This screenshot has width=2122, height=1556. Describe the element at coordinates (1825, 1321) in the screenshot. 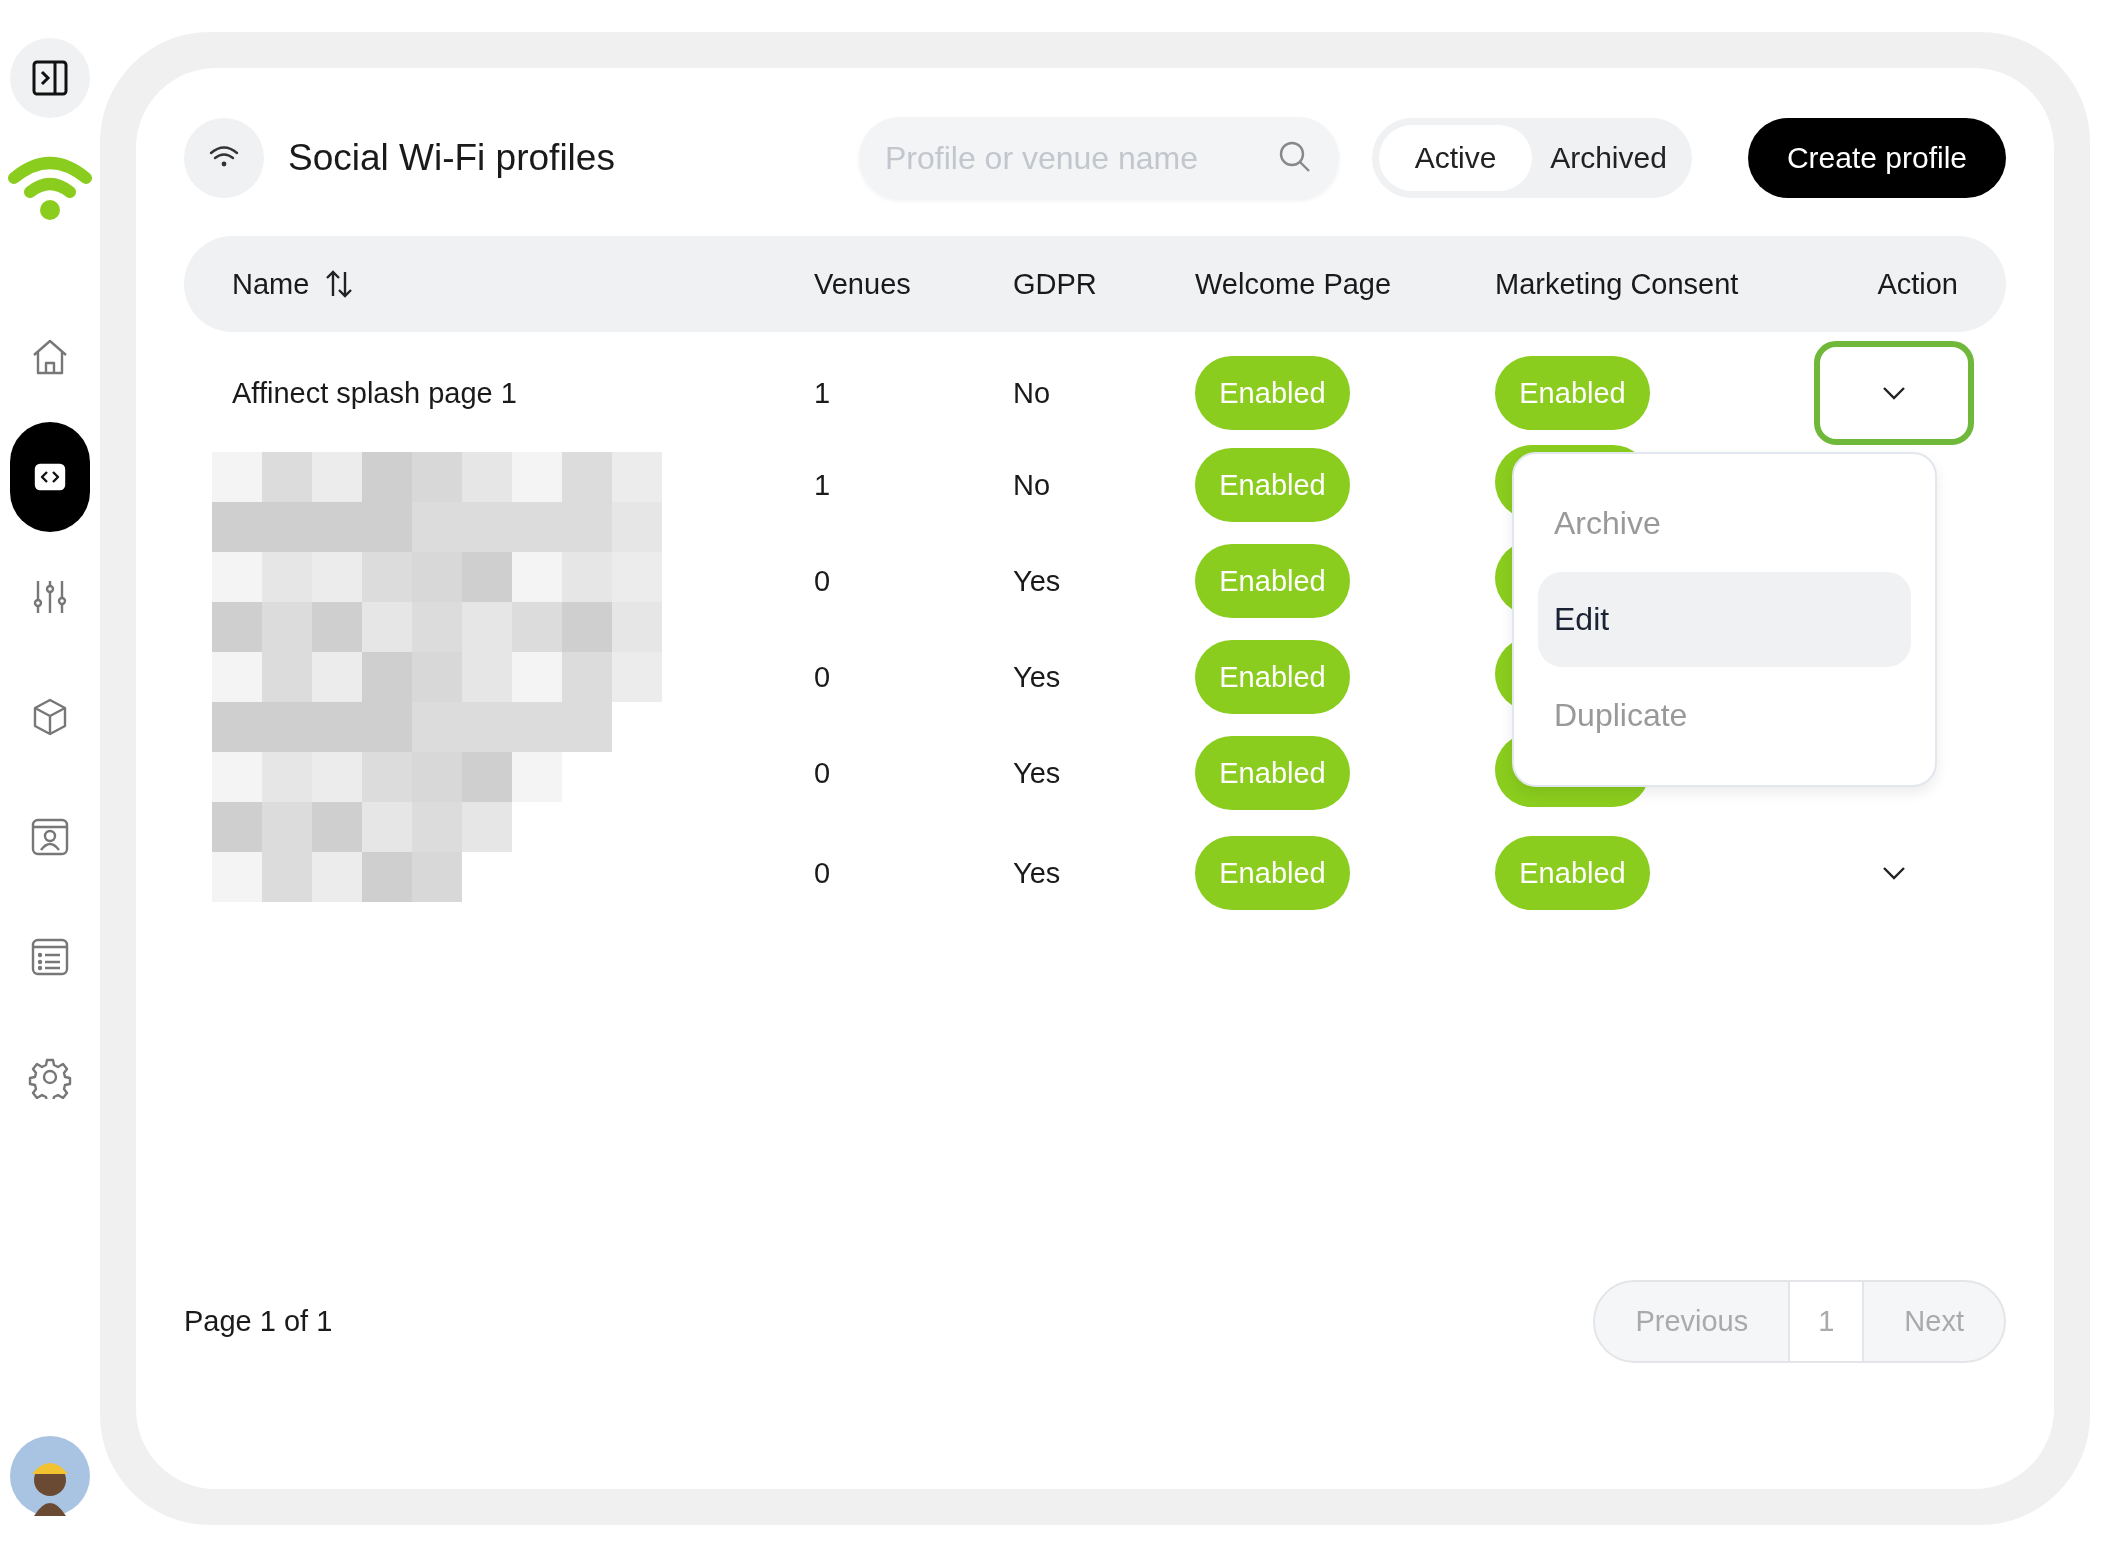

I see `pagination-button: 1` at that location.